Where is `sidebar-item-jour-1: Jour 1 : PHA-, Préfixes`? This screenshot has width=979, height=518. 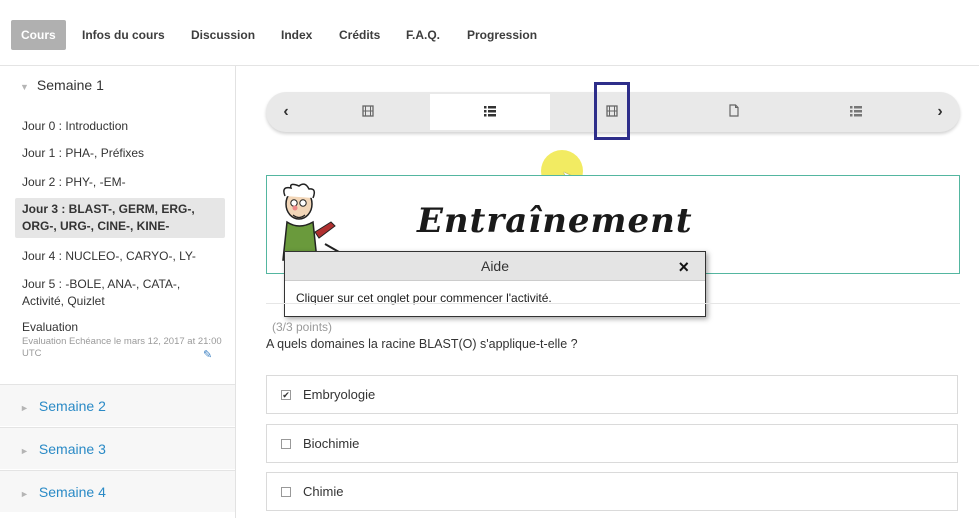 sidebar-item-jour-1: Jour 1 : PHA-, Préfixes is located at coordinates (122, 153).